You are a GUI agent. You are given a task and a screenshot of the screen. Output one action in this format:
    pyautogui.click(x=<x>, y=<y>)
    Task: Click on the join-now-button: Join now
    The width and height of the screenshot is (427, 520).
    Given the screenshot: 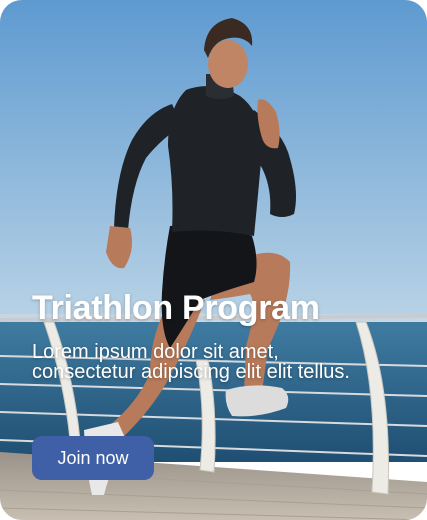 What is the action you would take?
    pyautogui.click(x=93, y=458)
    